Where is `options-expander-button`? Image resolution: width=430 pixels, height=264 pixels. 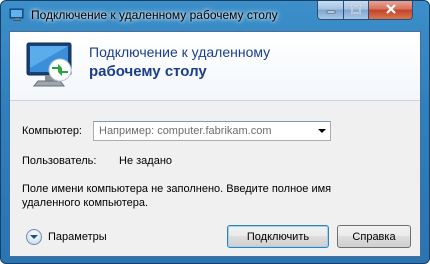 options-expander-button is located at coordinates (34, 237).